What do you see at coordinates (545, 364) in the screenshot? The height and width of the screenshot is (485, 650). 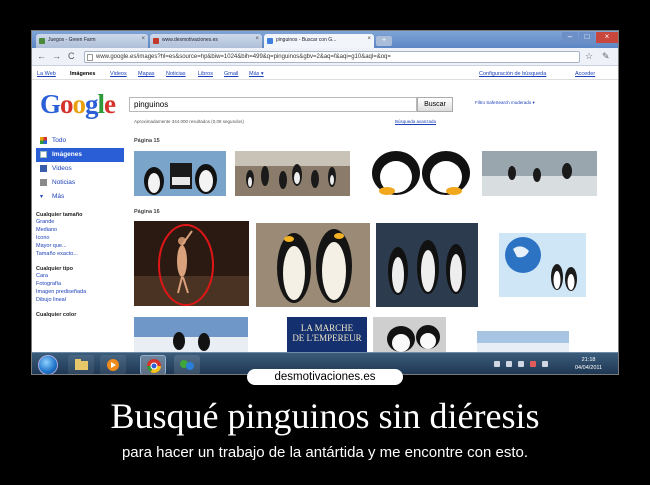 I see `tray-app-icon` at bounding box center [545, 364].